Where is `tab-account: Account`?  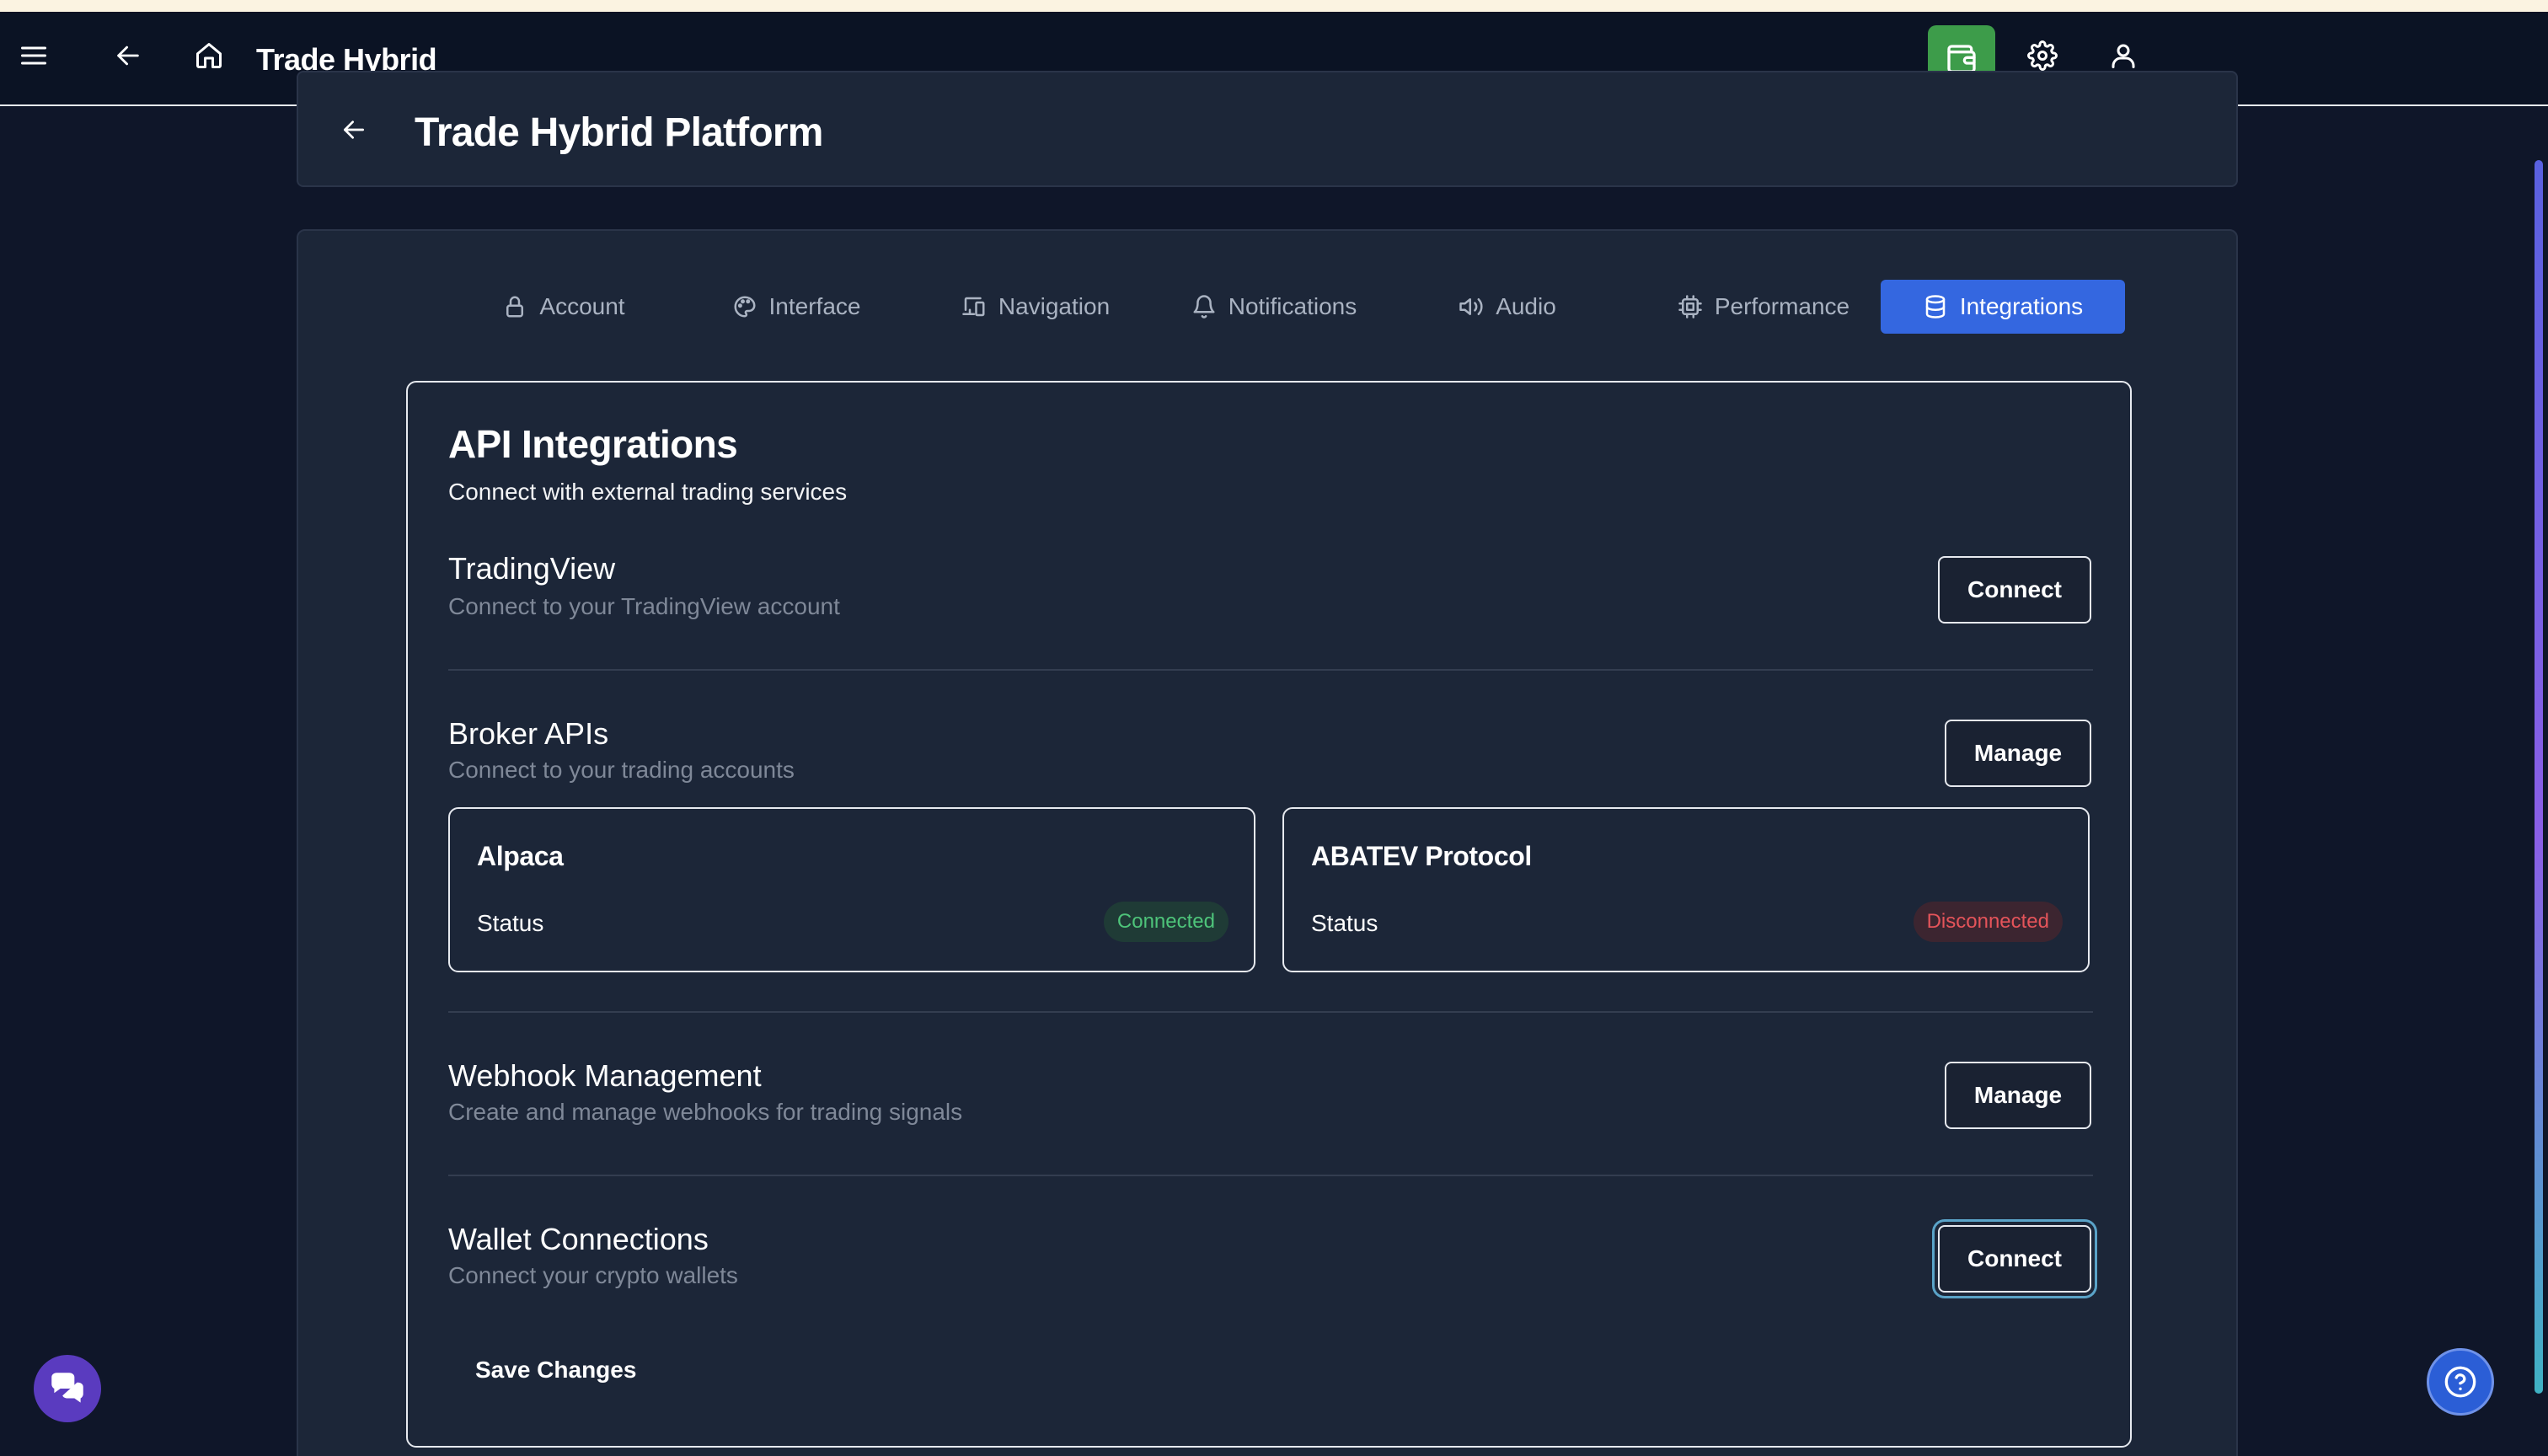
tab-account: Account is located at coordinates (563, 307).